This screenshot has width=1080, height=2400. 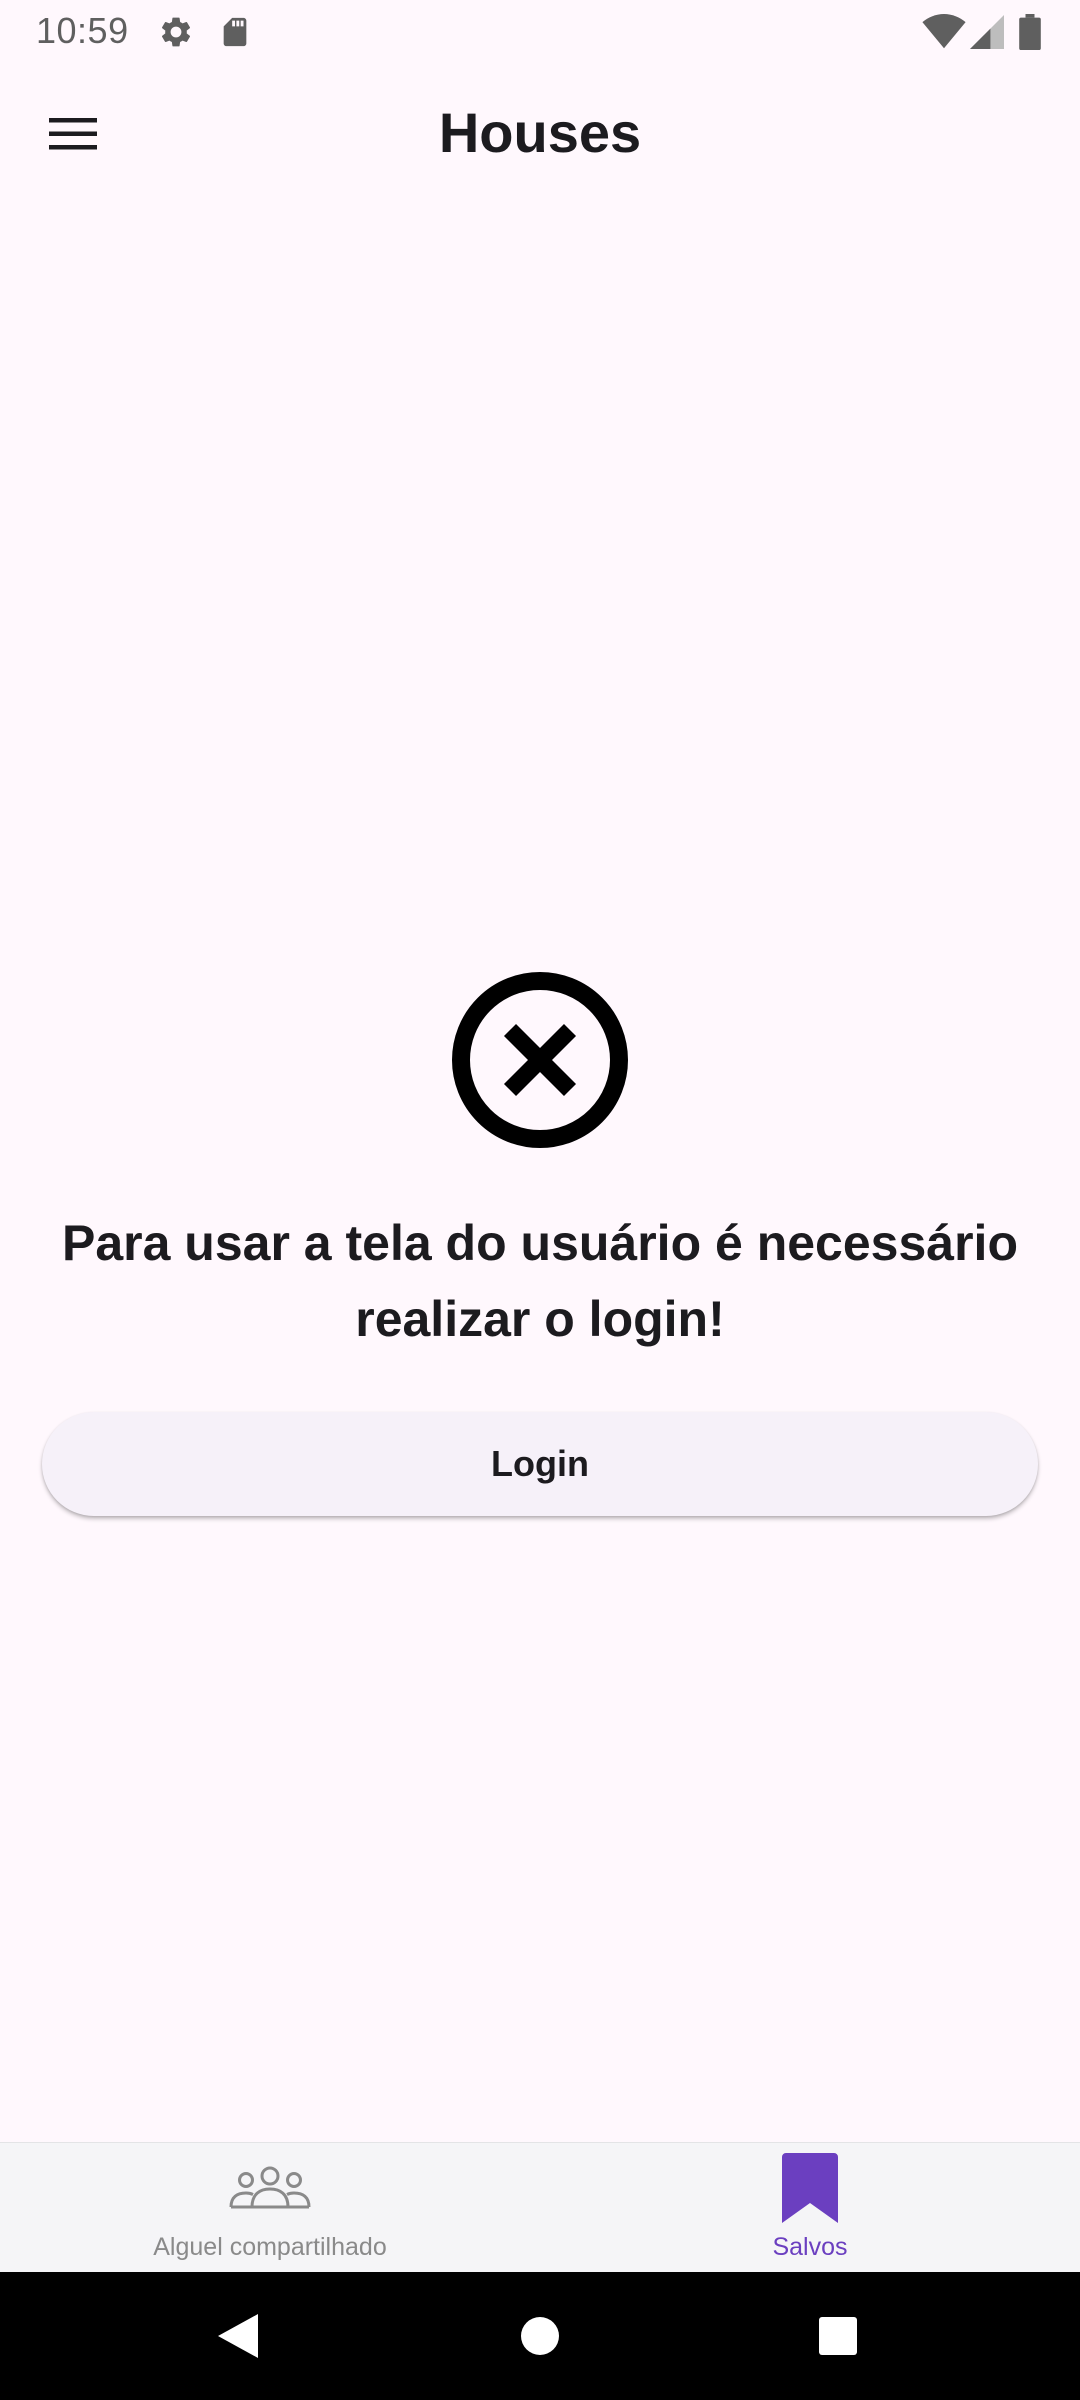 I want to click on recents-button, so click(x=838, y=2336).